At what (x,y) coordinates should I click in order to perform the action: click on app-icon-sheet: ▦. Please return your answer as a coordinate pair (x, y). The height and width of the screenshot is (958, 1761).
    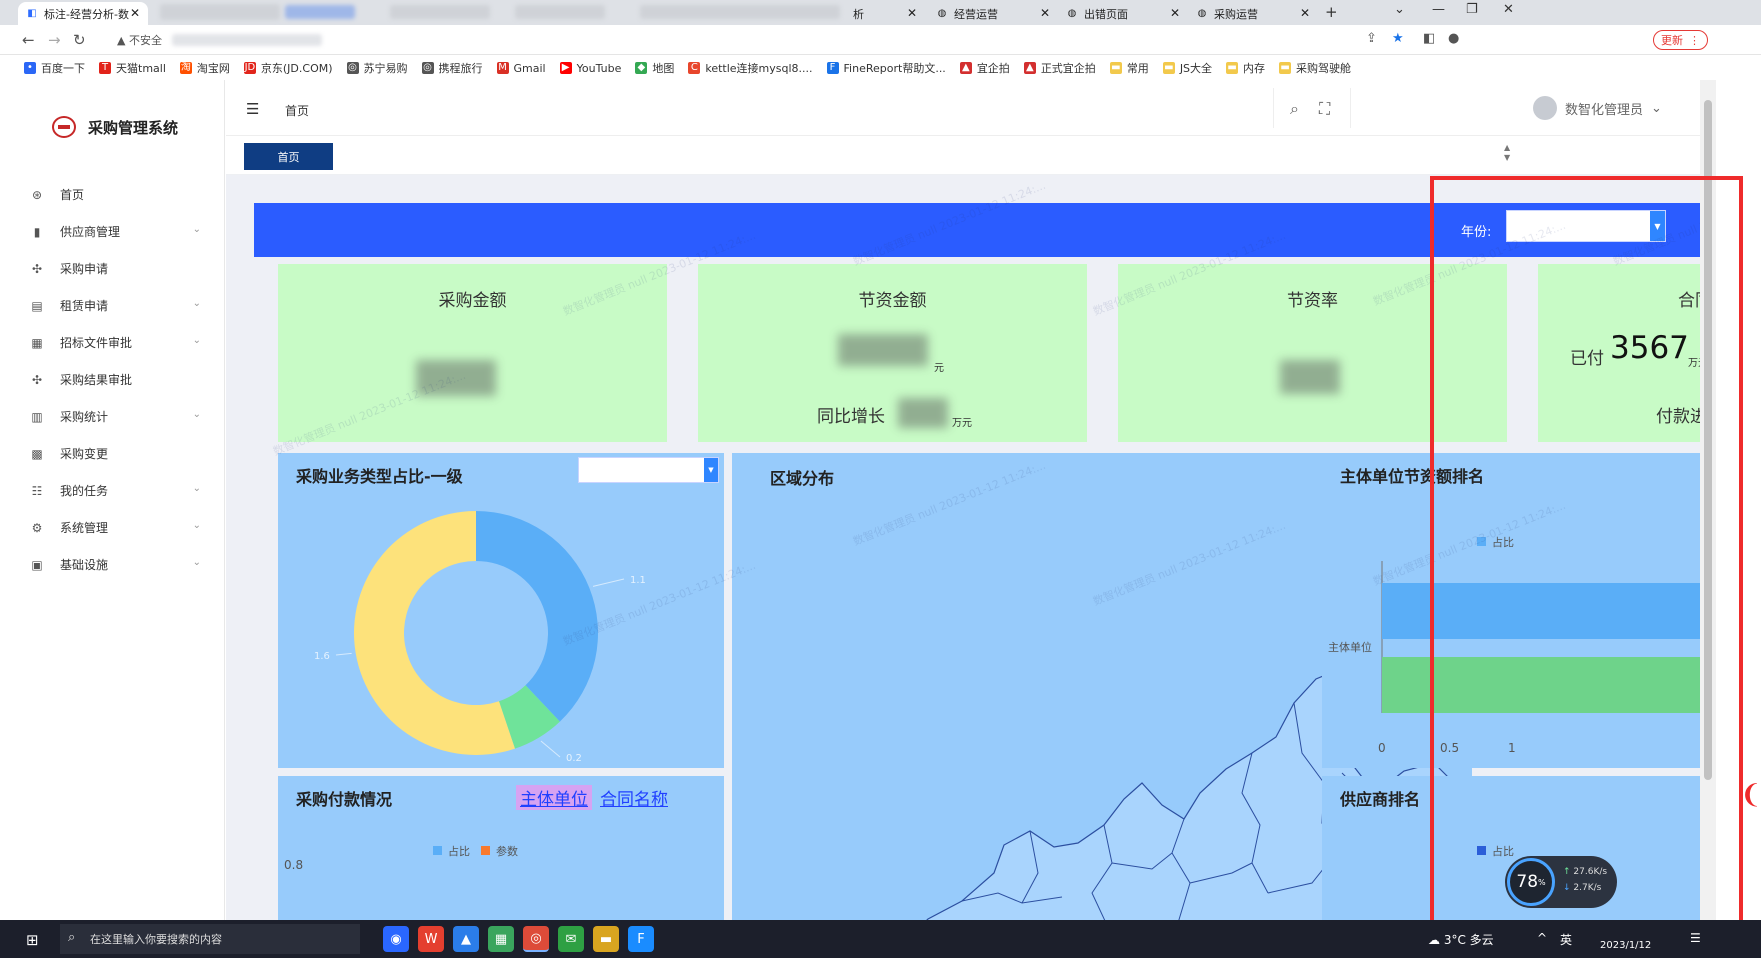
    Looking at the image, I should click on (501, 939).